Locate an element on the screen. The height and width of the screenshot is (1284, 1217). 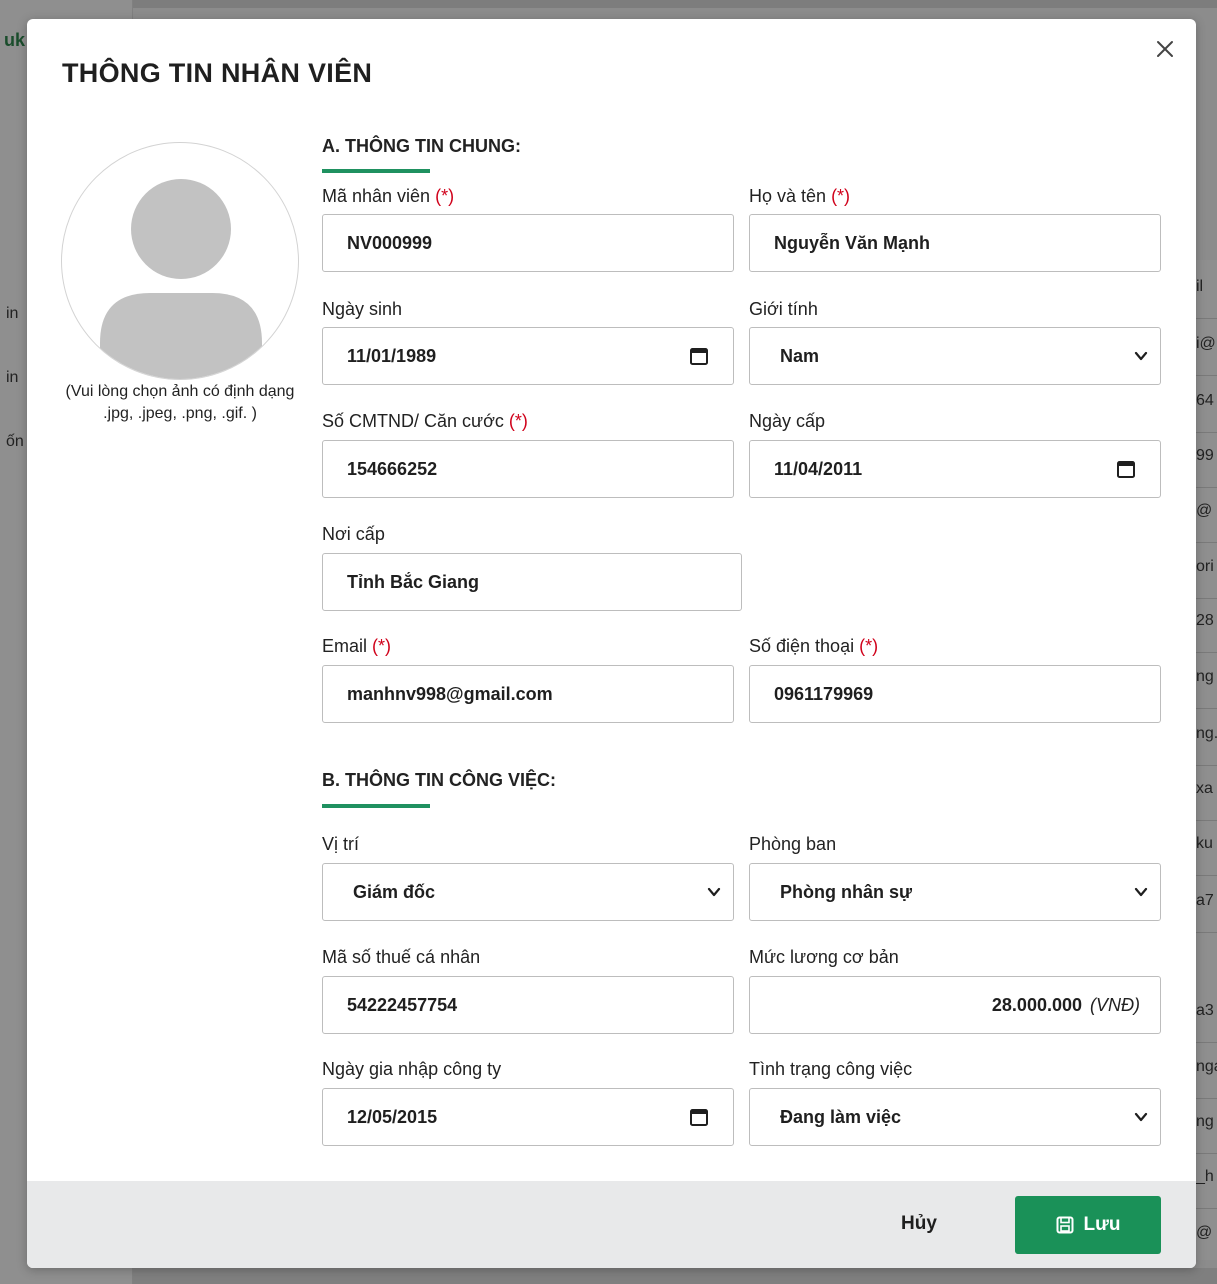
issue-date-label: Ngày cấp is located at coordinates (787, 421).